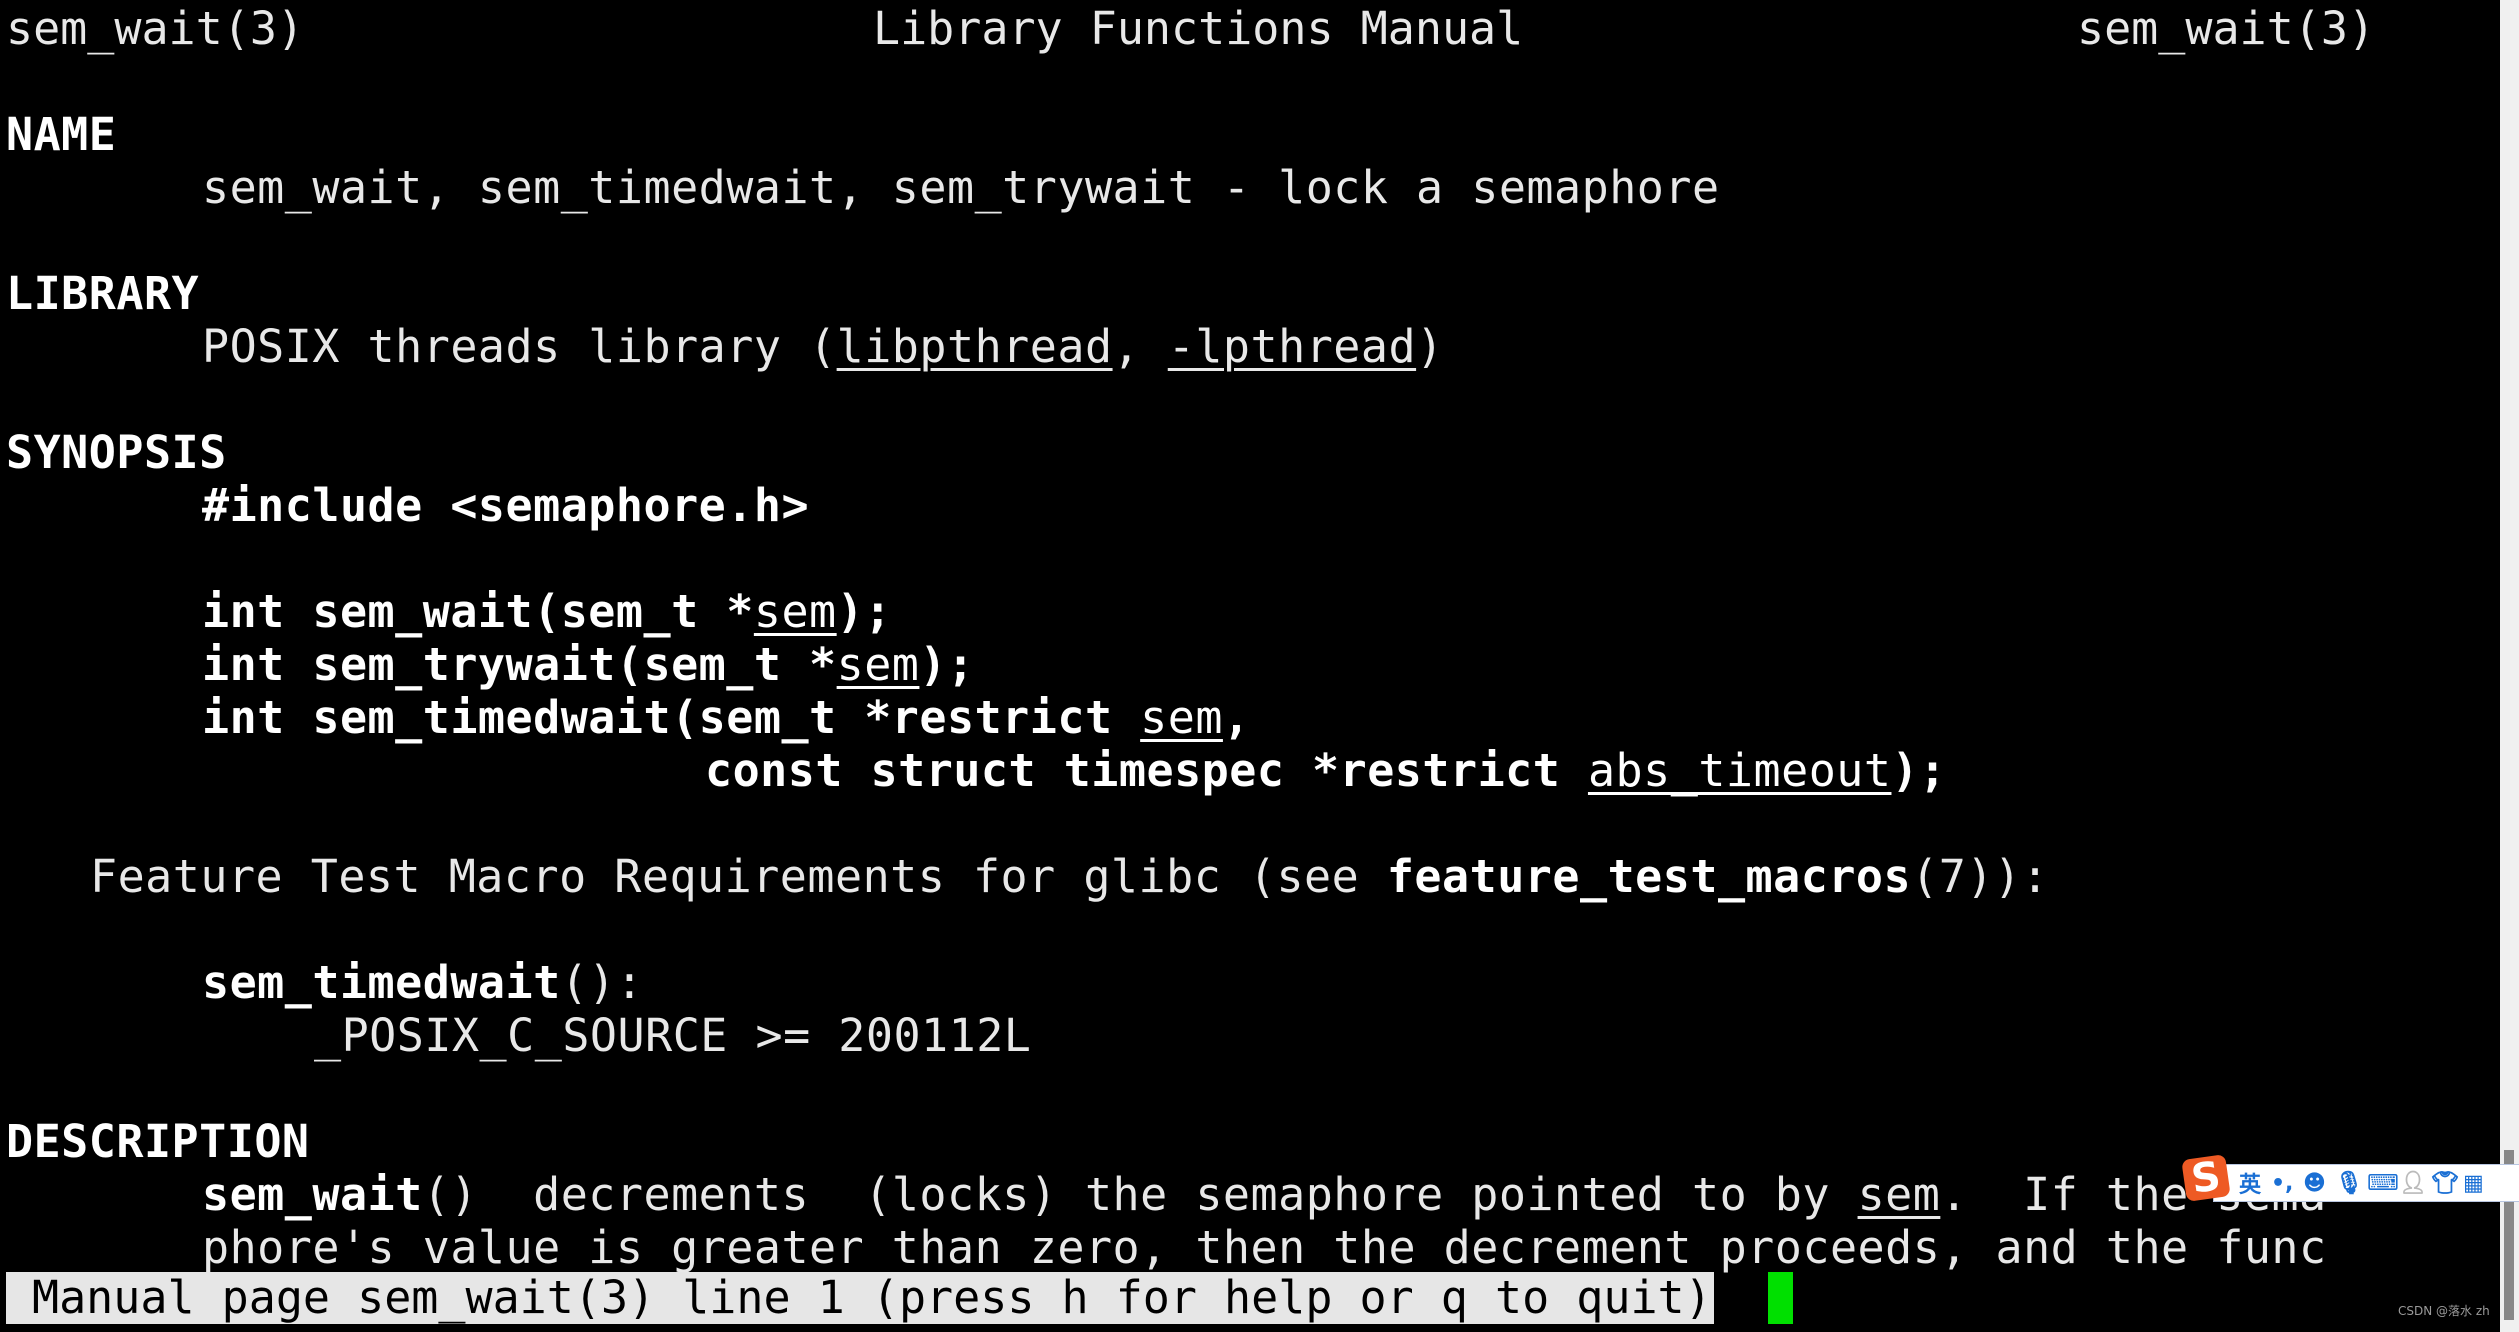 This screenshot has height=1332, width=2519. Describe the element at coordinates (2413, 1183) in the screenshot. I see `user-icon: 👤︎` at that location.